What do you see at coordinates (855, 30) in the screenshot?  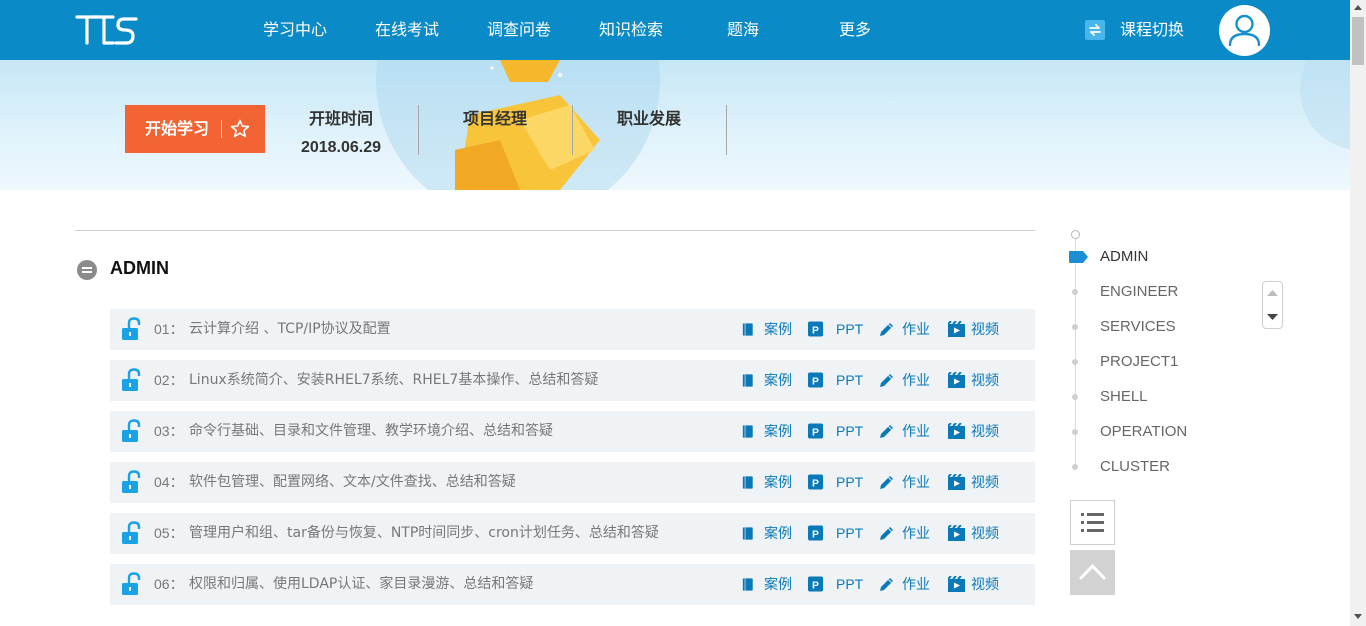 I see `nav-more: 更多` at bounding box center [855, 30].